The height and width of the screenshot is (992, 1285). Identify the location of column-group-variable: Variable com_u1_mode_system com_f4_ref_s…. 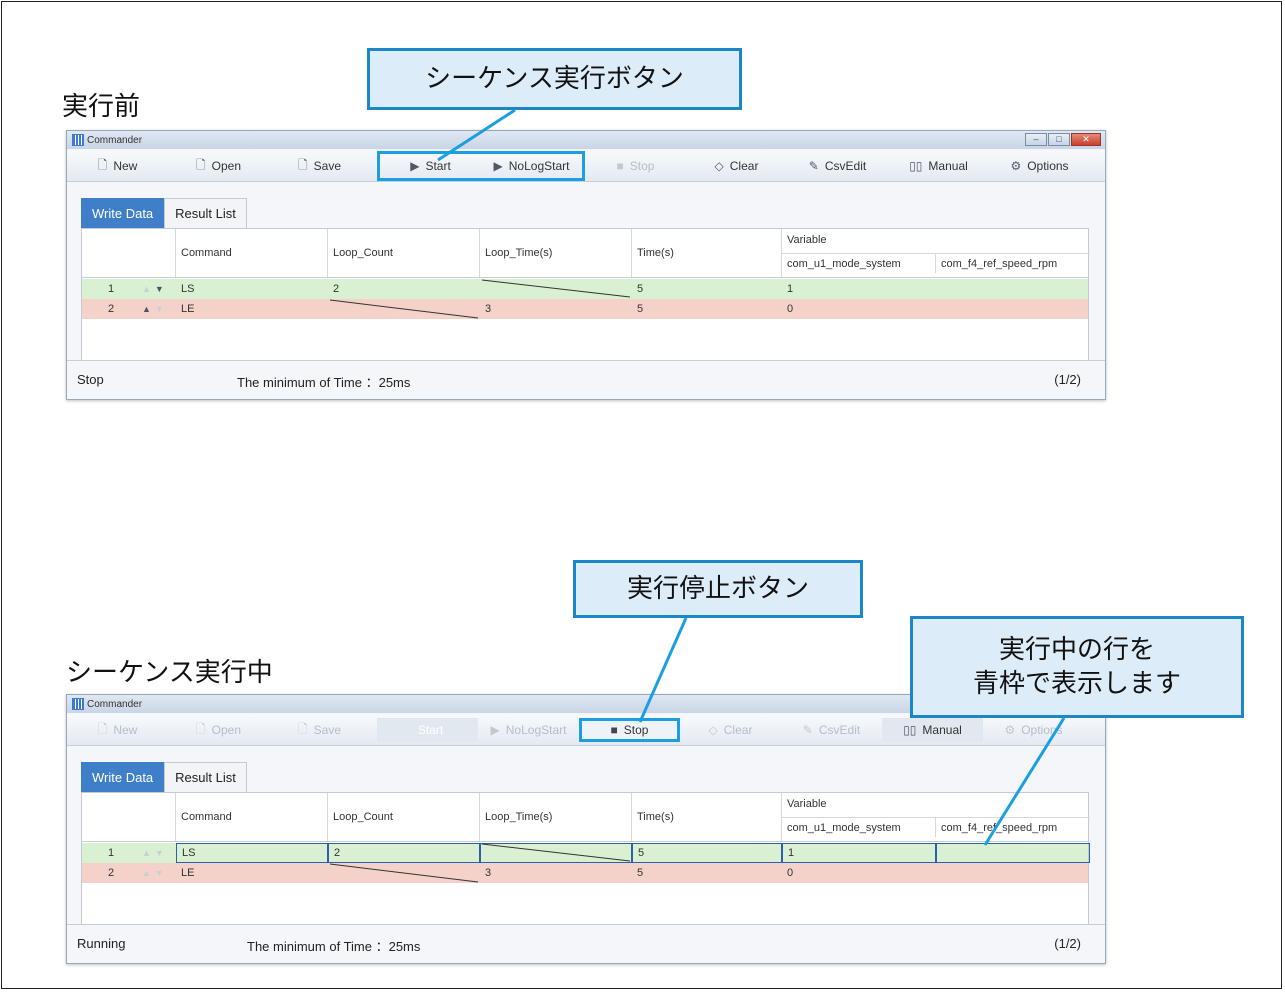
(936, 817).